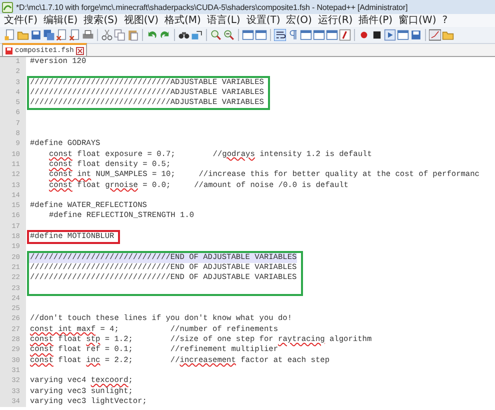 The image size is (495, 410). Describe the element at coordinates (335, 20) in the screenshot. I see `menu-item: 运行(R)` at that location.